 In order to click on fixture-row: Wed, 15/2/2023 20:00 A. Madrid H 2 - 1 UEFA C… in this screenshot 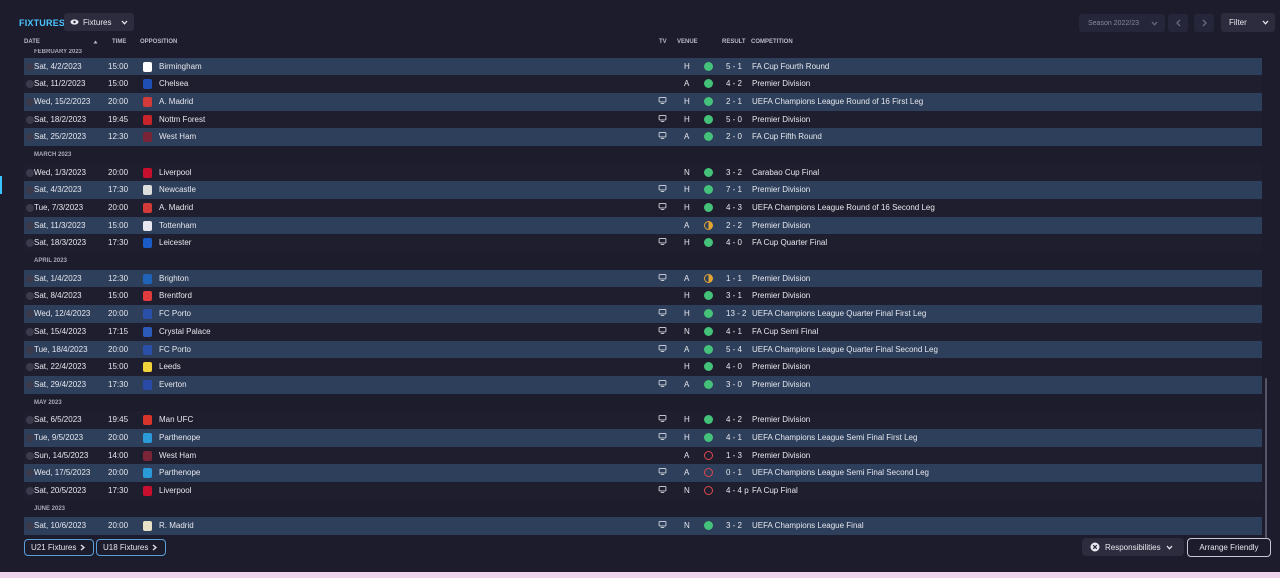, I will do `click(643, 101)`.